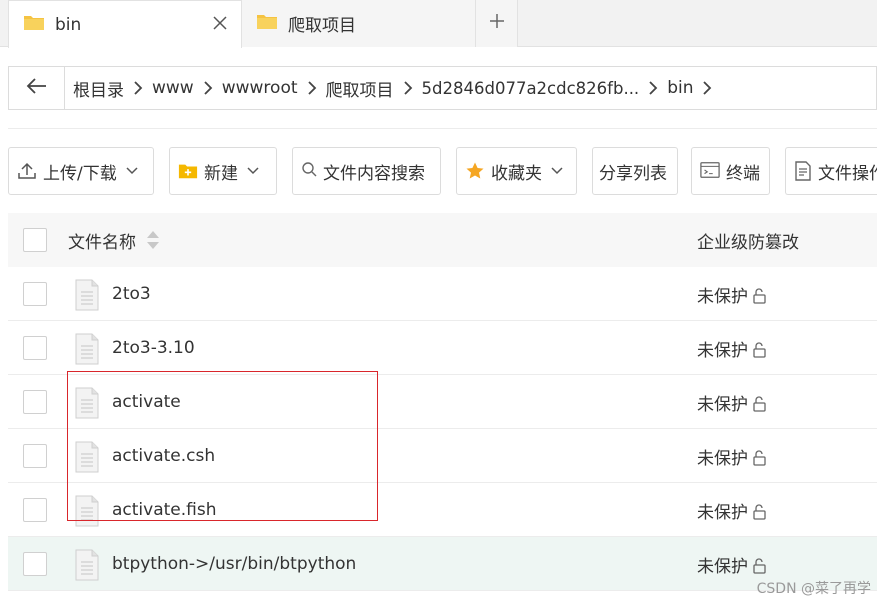 The width and height of the screenshot is (877, 603). Describe the element at coordinates (442, 128) in the screenshot. I see `divider` at that location.